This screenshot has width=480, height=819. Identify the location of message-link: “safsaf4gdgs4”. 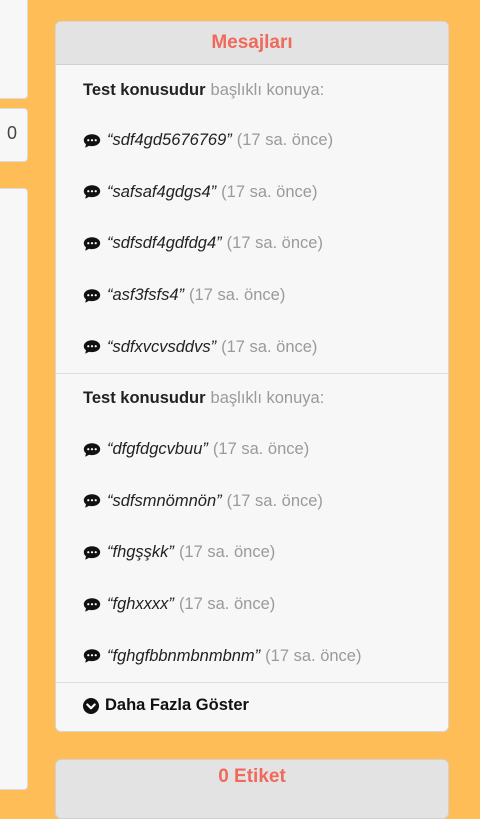
(161, 192).